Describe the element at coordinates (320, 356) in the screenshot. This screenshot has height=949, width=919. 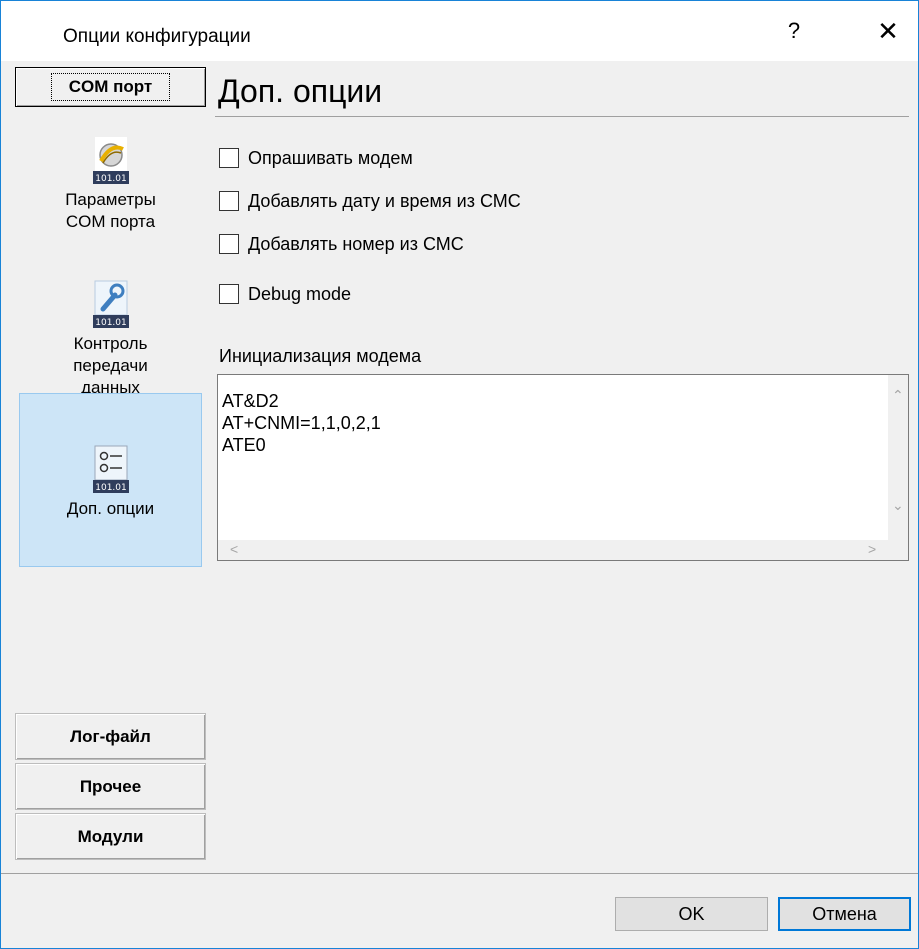
I see `modem-init-label: Инициализация модема` at that location.